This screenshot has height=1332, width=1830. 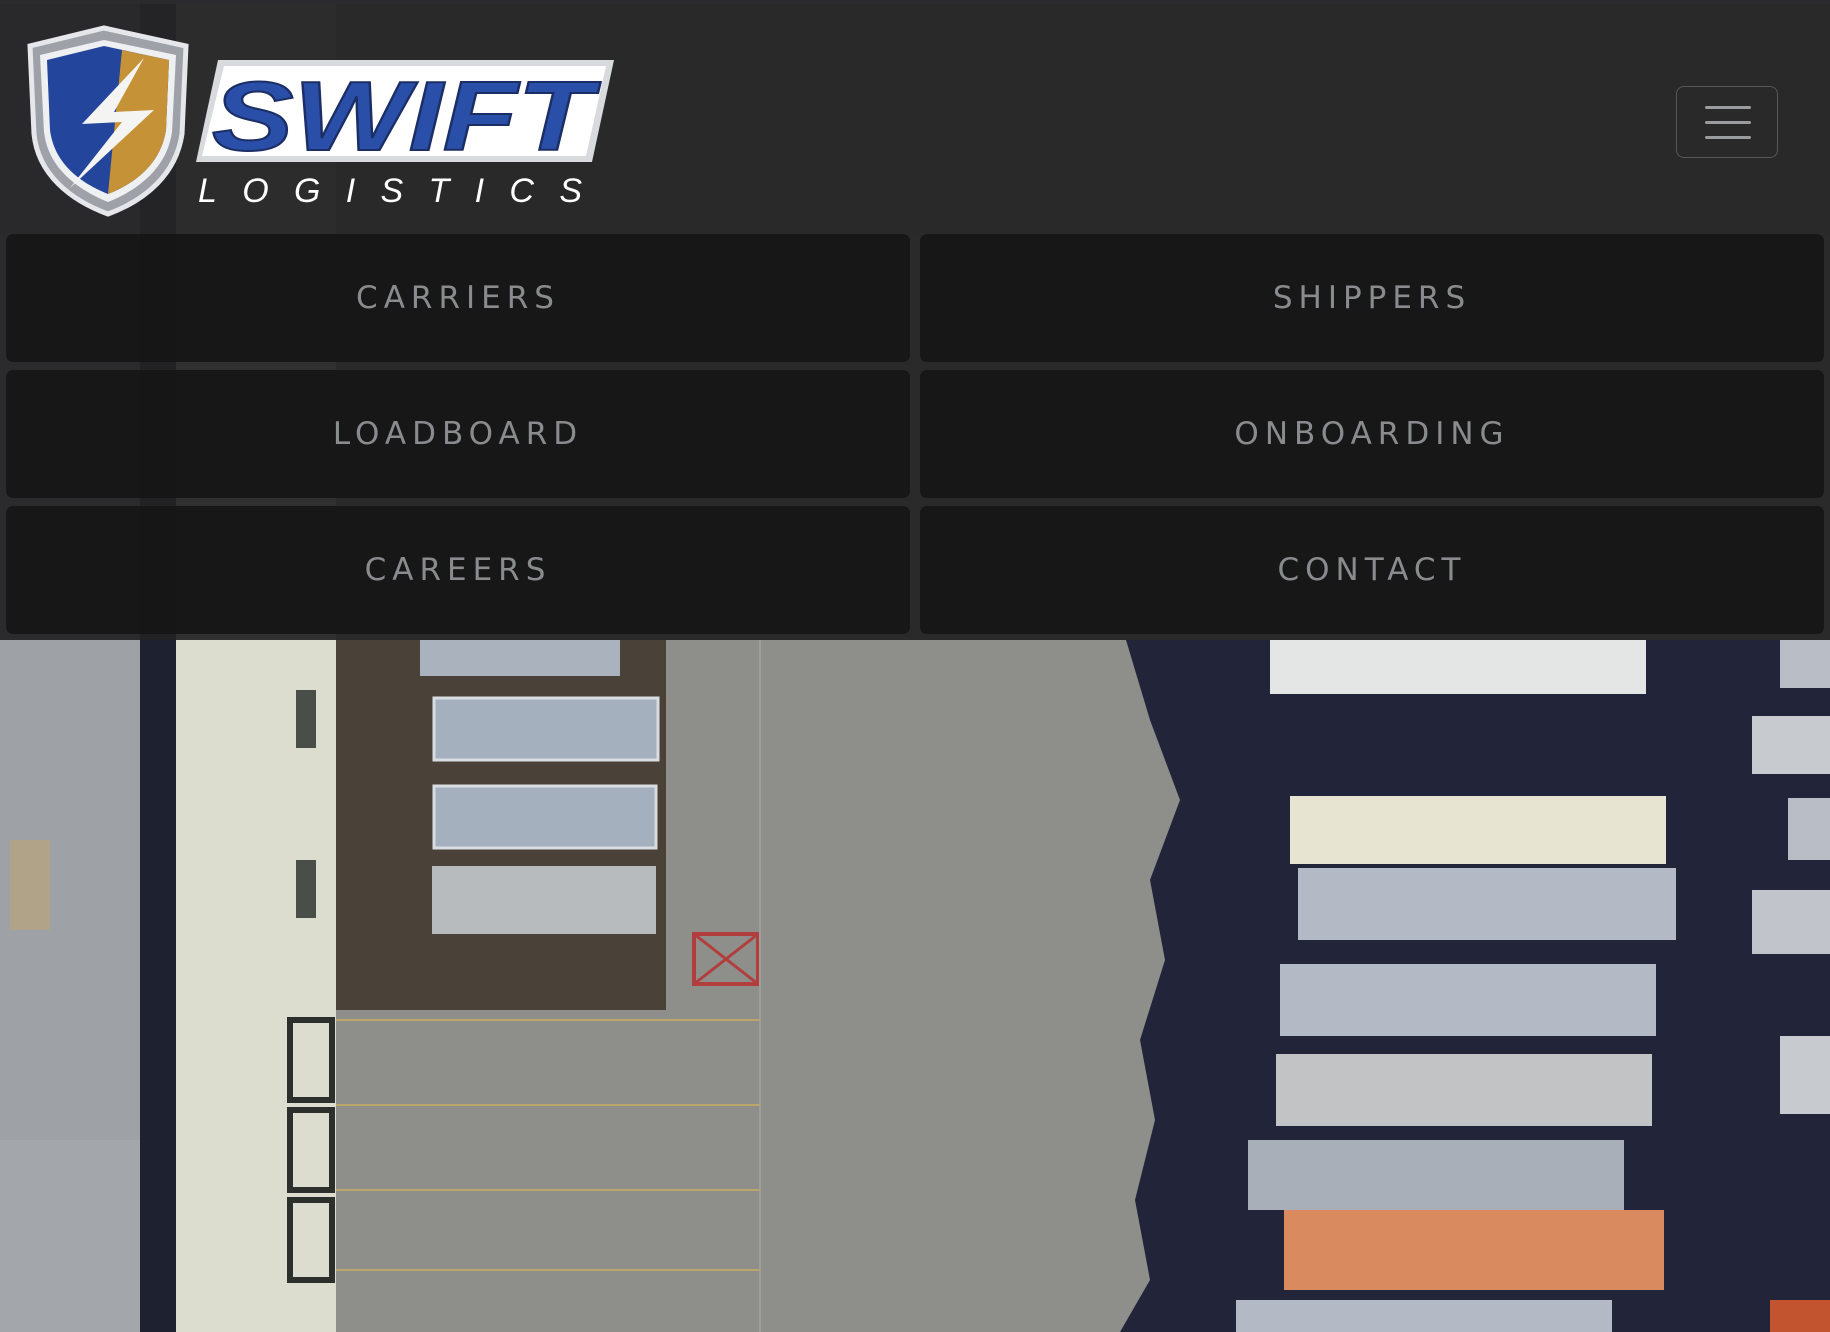 I want to click on nav-item-onboarding: ONBOARDING, so click(x=1372, y=434).